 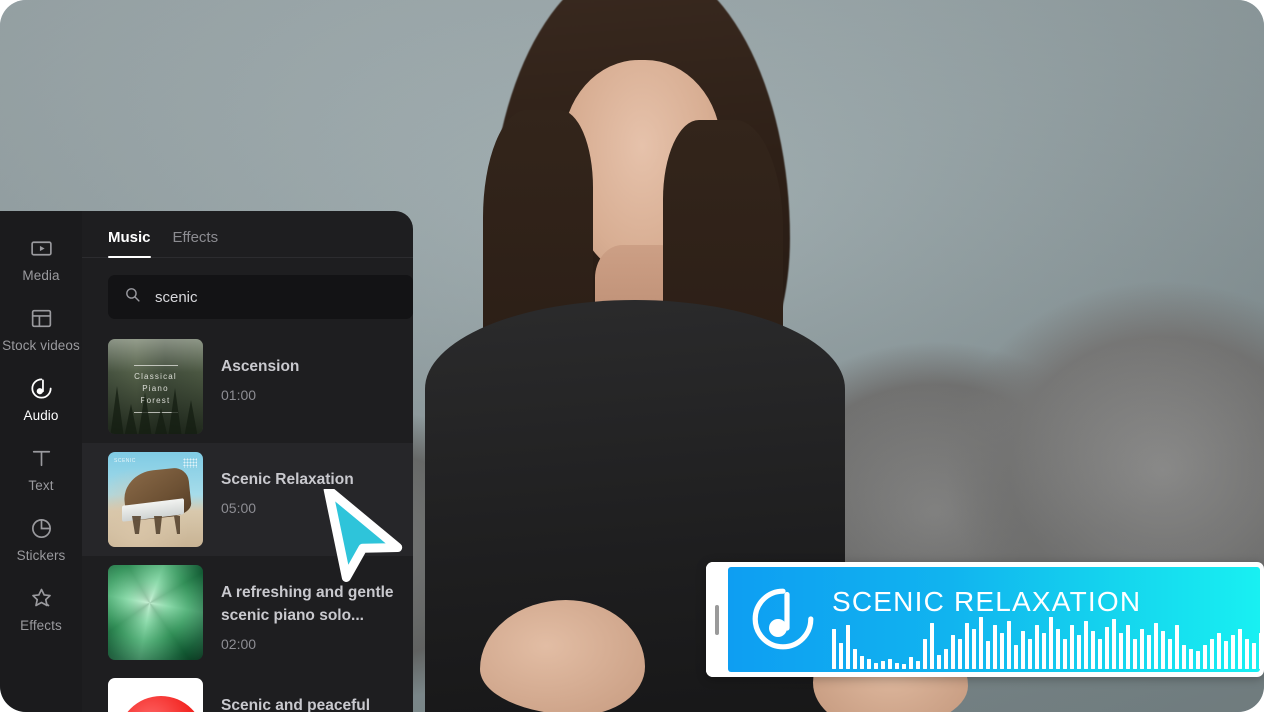 I want to click on drag-handle-icon, so click(x=717, y=619).